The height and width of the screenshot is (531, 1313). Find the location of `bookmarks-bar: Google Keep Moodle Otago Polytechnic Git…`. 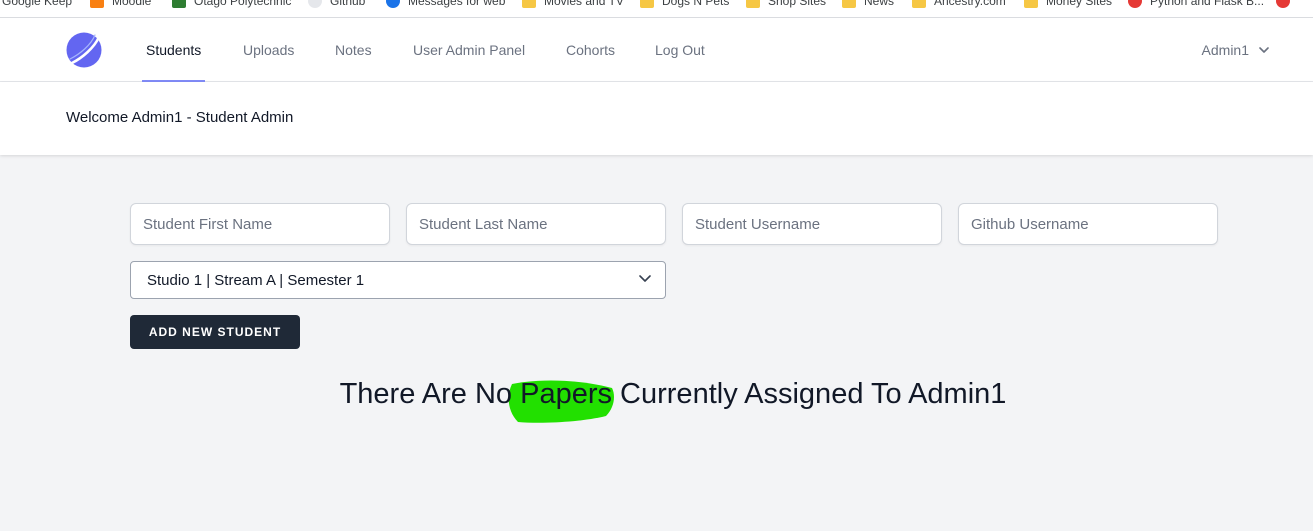

bookmarks-bar: Google Keep Moodle Otago Polytechnic Git… is located at coordinates (656, 9).